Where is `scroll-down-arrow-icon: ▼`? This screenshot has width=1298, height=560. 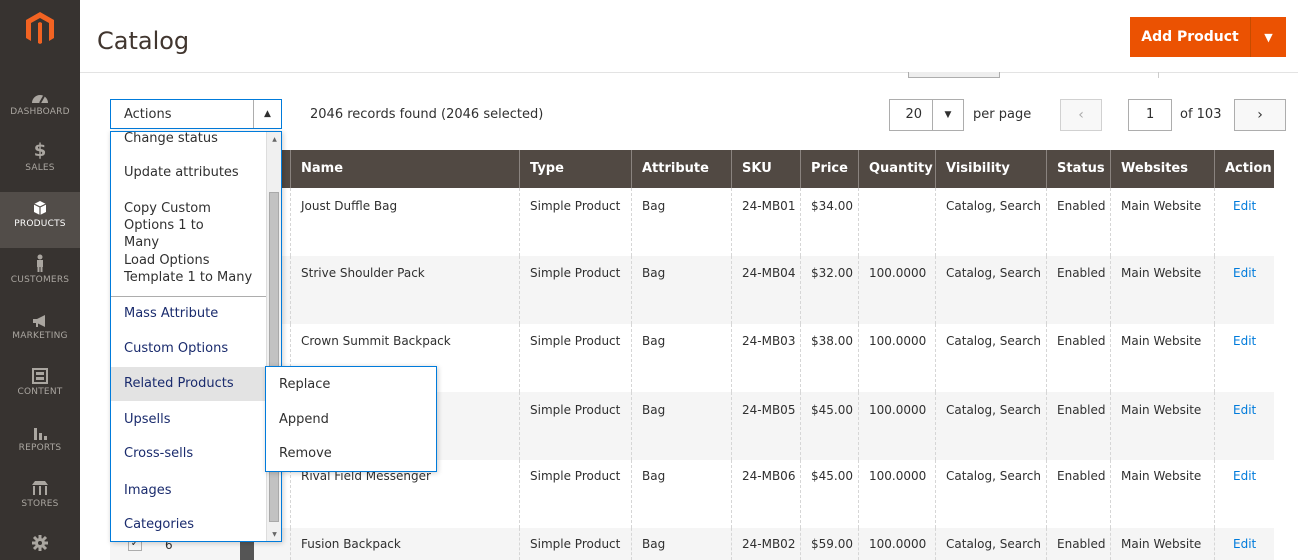 scroll-down-arrow-icon: ▼ is located at coordinates (274, 534).